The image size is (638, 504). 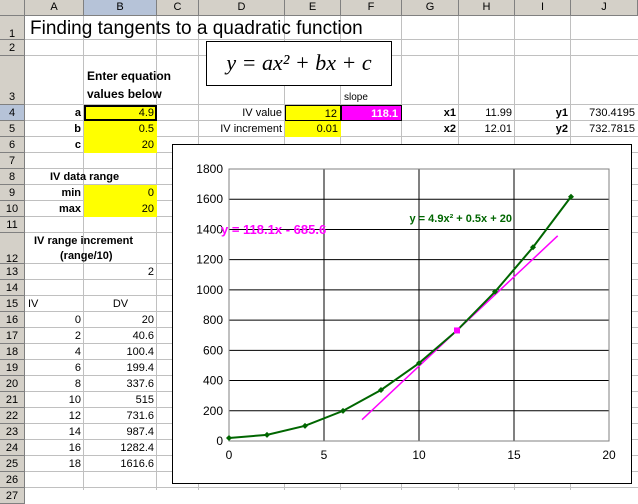 I want to click on y-tick-label: 1000, so click(x=209, y=290).